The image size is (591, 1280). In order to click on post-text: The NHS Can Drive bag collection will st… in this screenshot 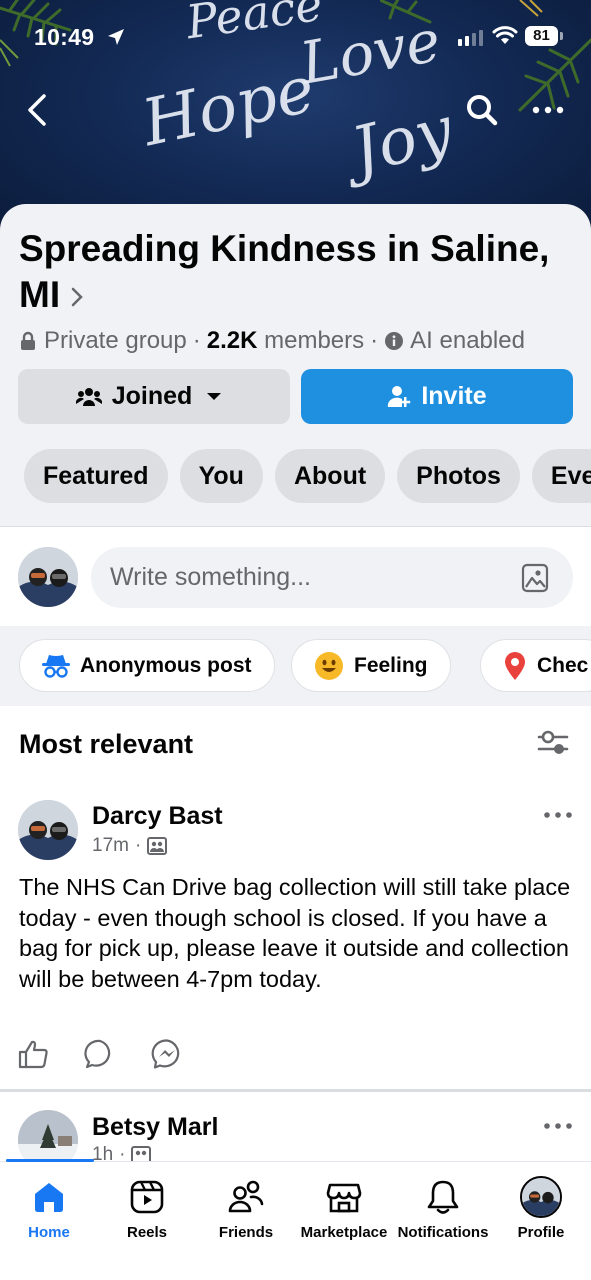, I will do `click(295, 933)`.